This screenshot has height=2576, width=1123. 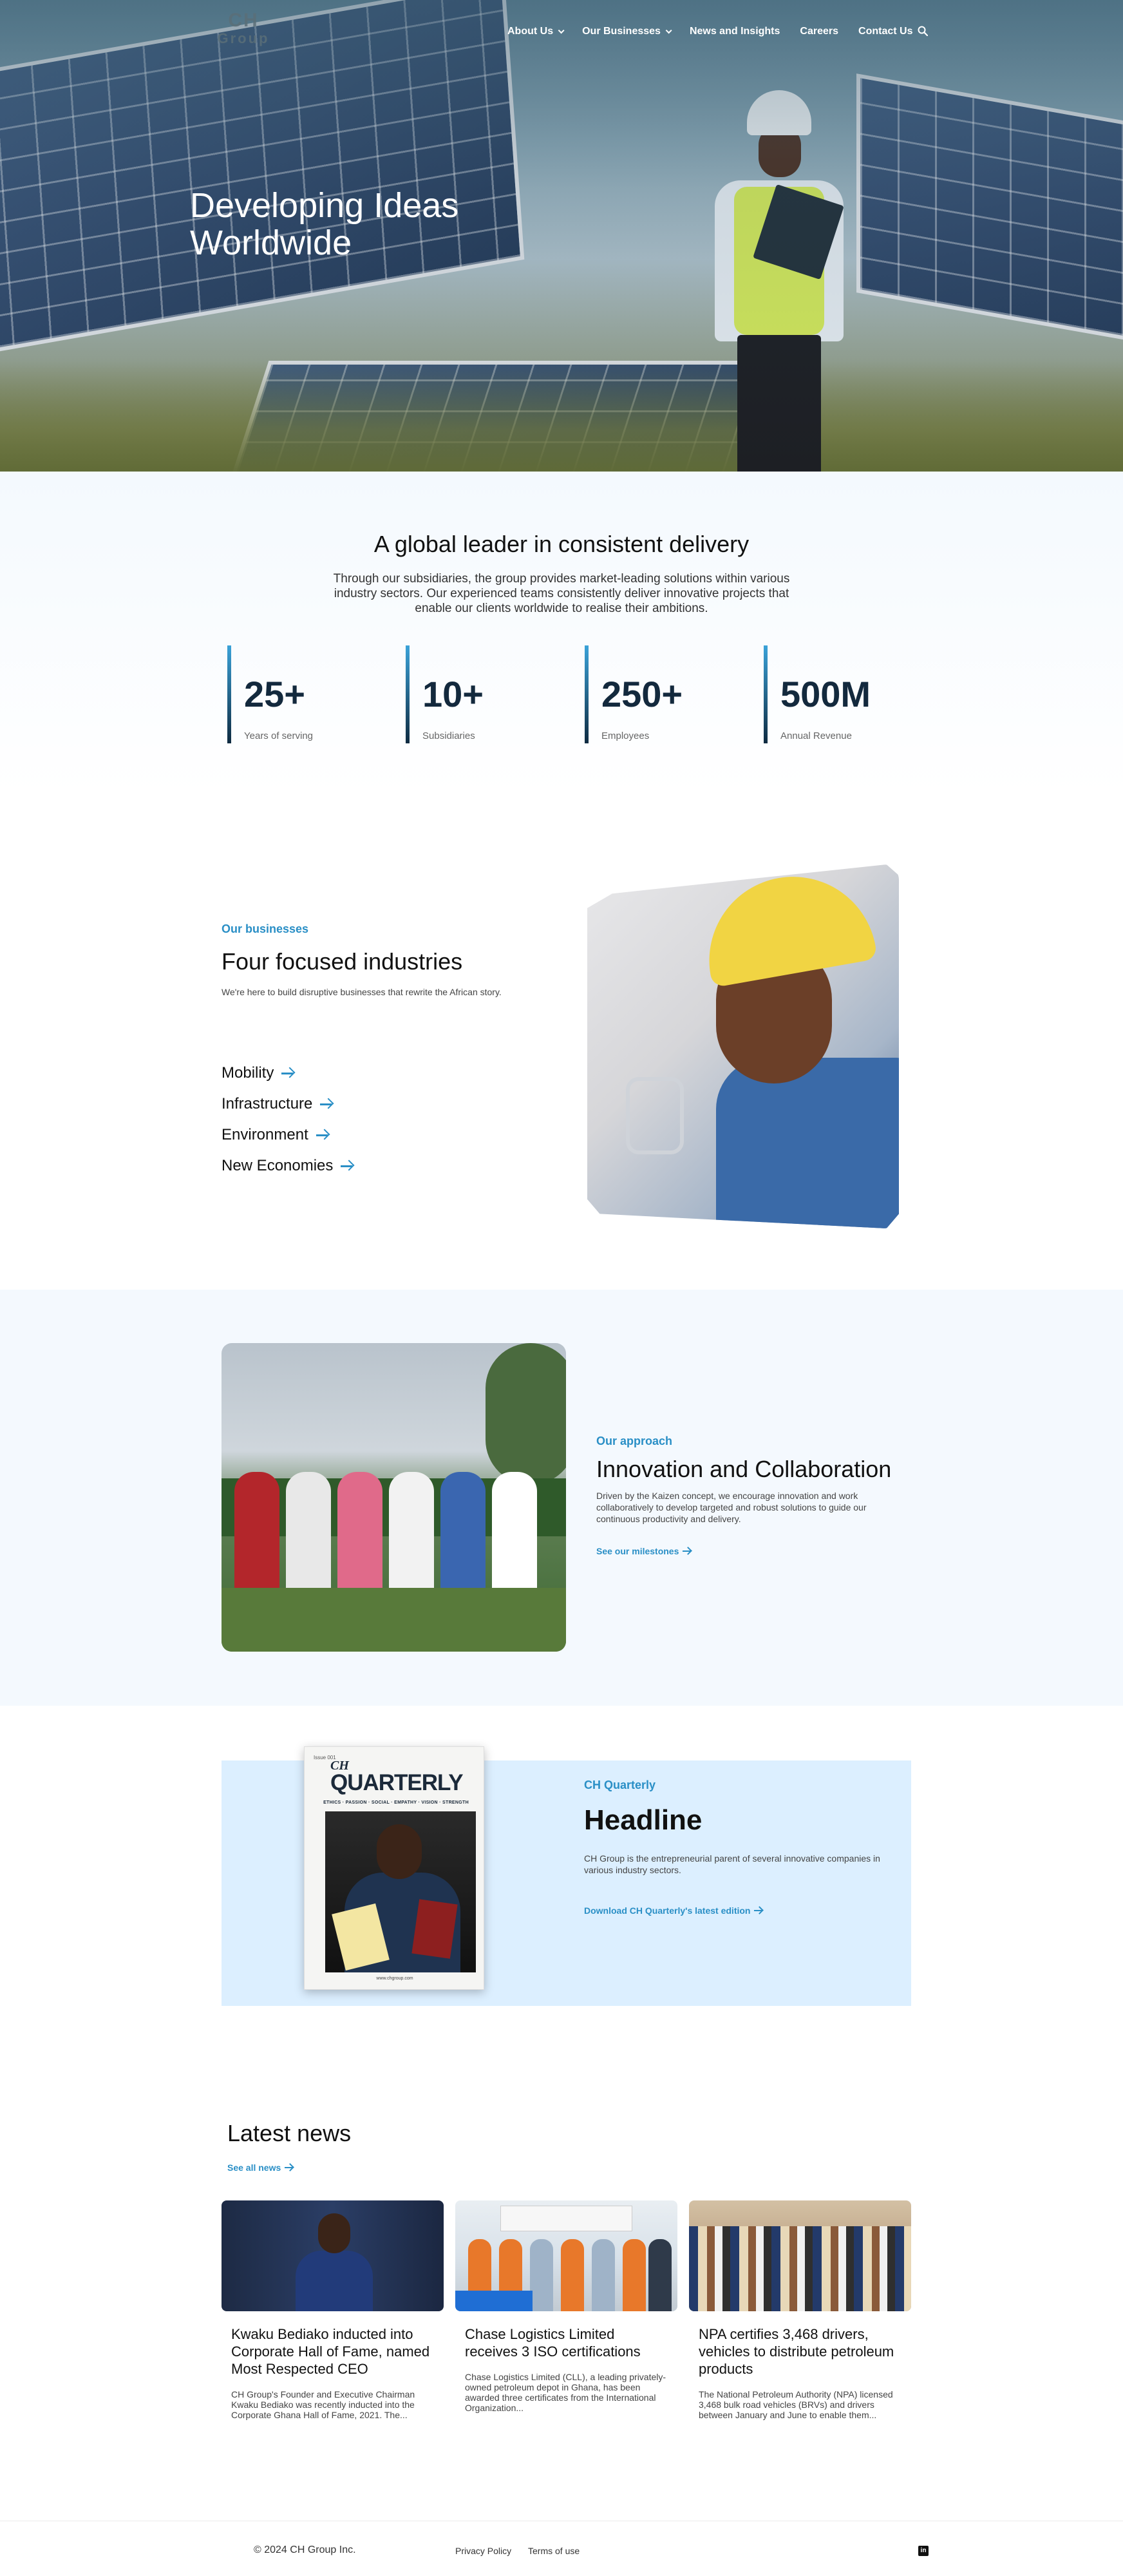 I want to click on hero-title-line-2: Worldwide, so click(x=271, y=243).